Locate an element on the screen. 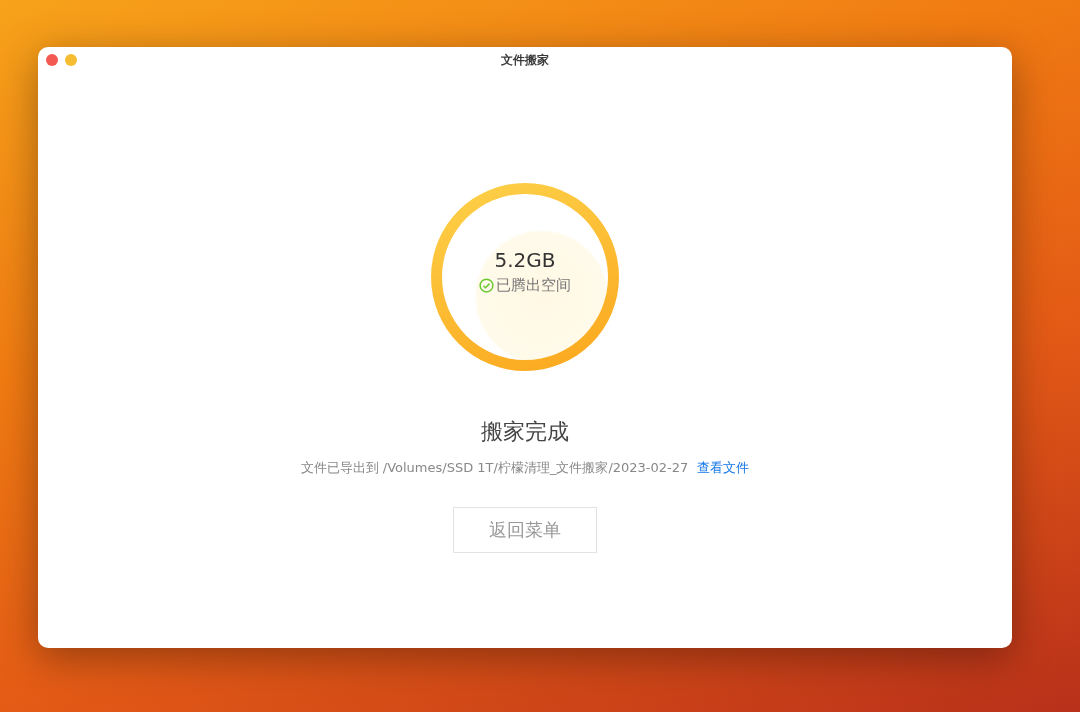 The image size is (1080, 712). check-icon is located at coordinates (486, 285).